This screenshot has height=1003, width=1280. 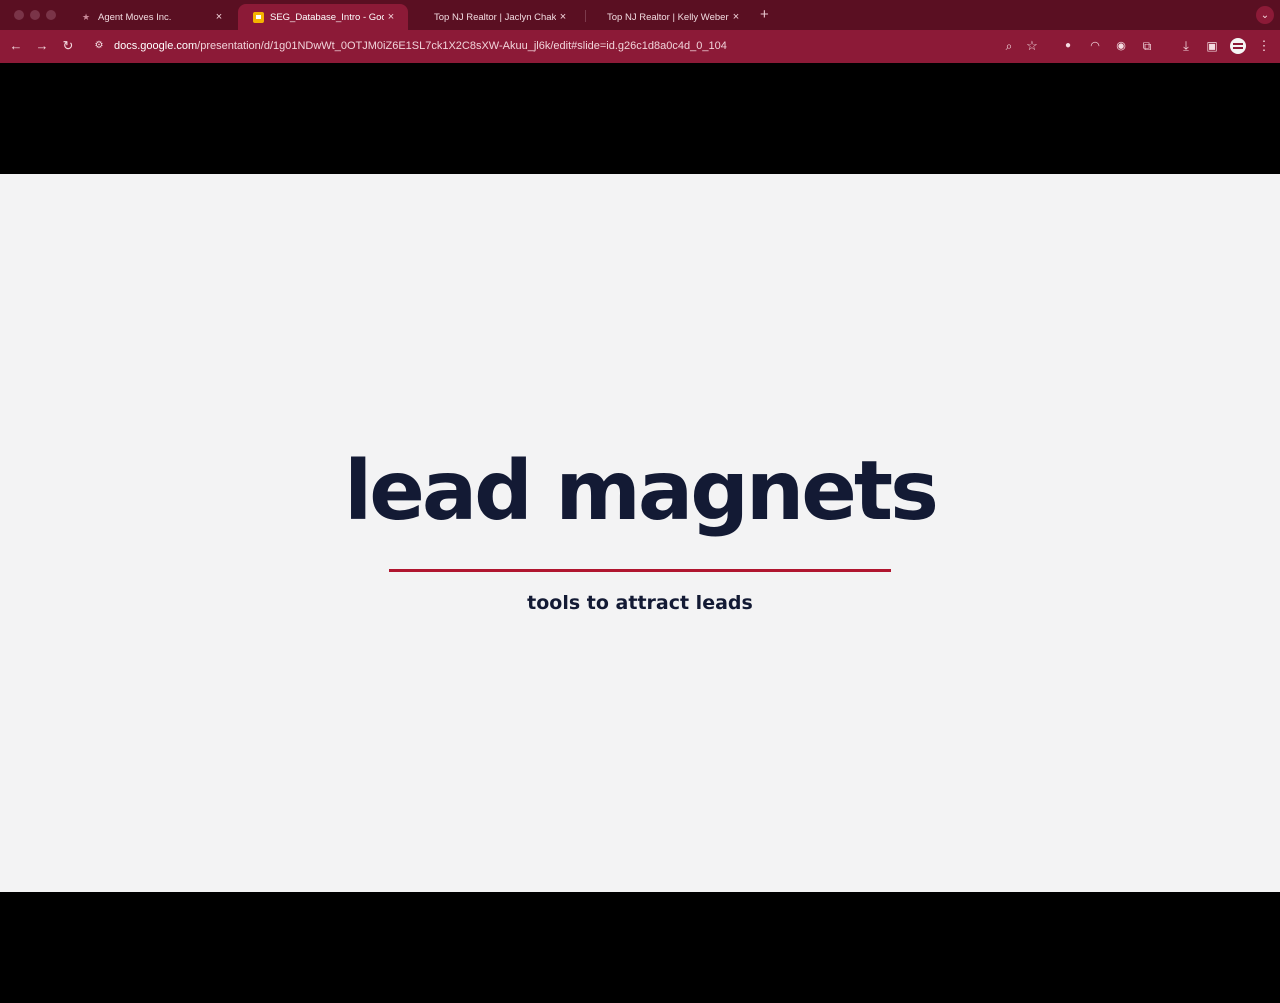 What do you see at coordinates (1009, 46) in the screenshot?
I see `zoom-icon: ⌕` at bounding box center [1009, 46].